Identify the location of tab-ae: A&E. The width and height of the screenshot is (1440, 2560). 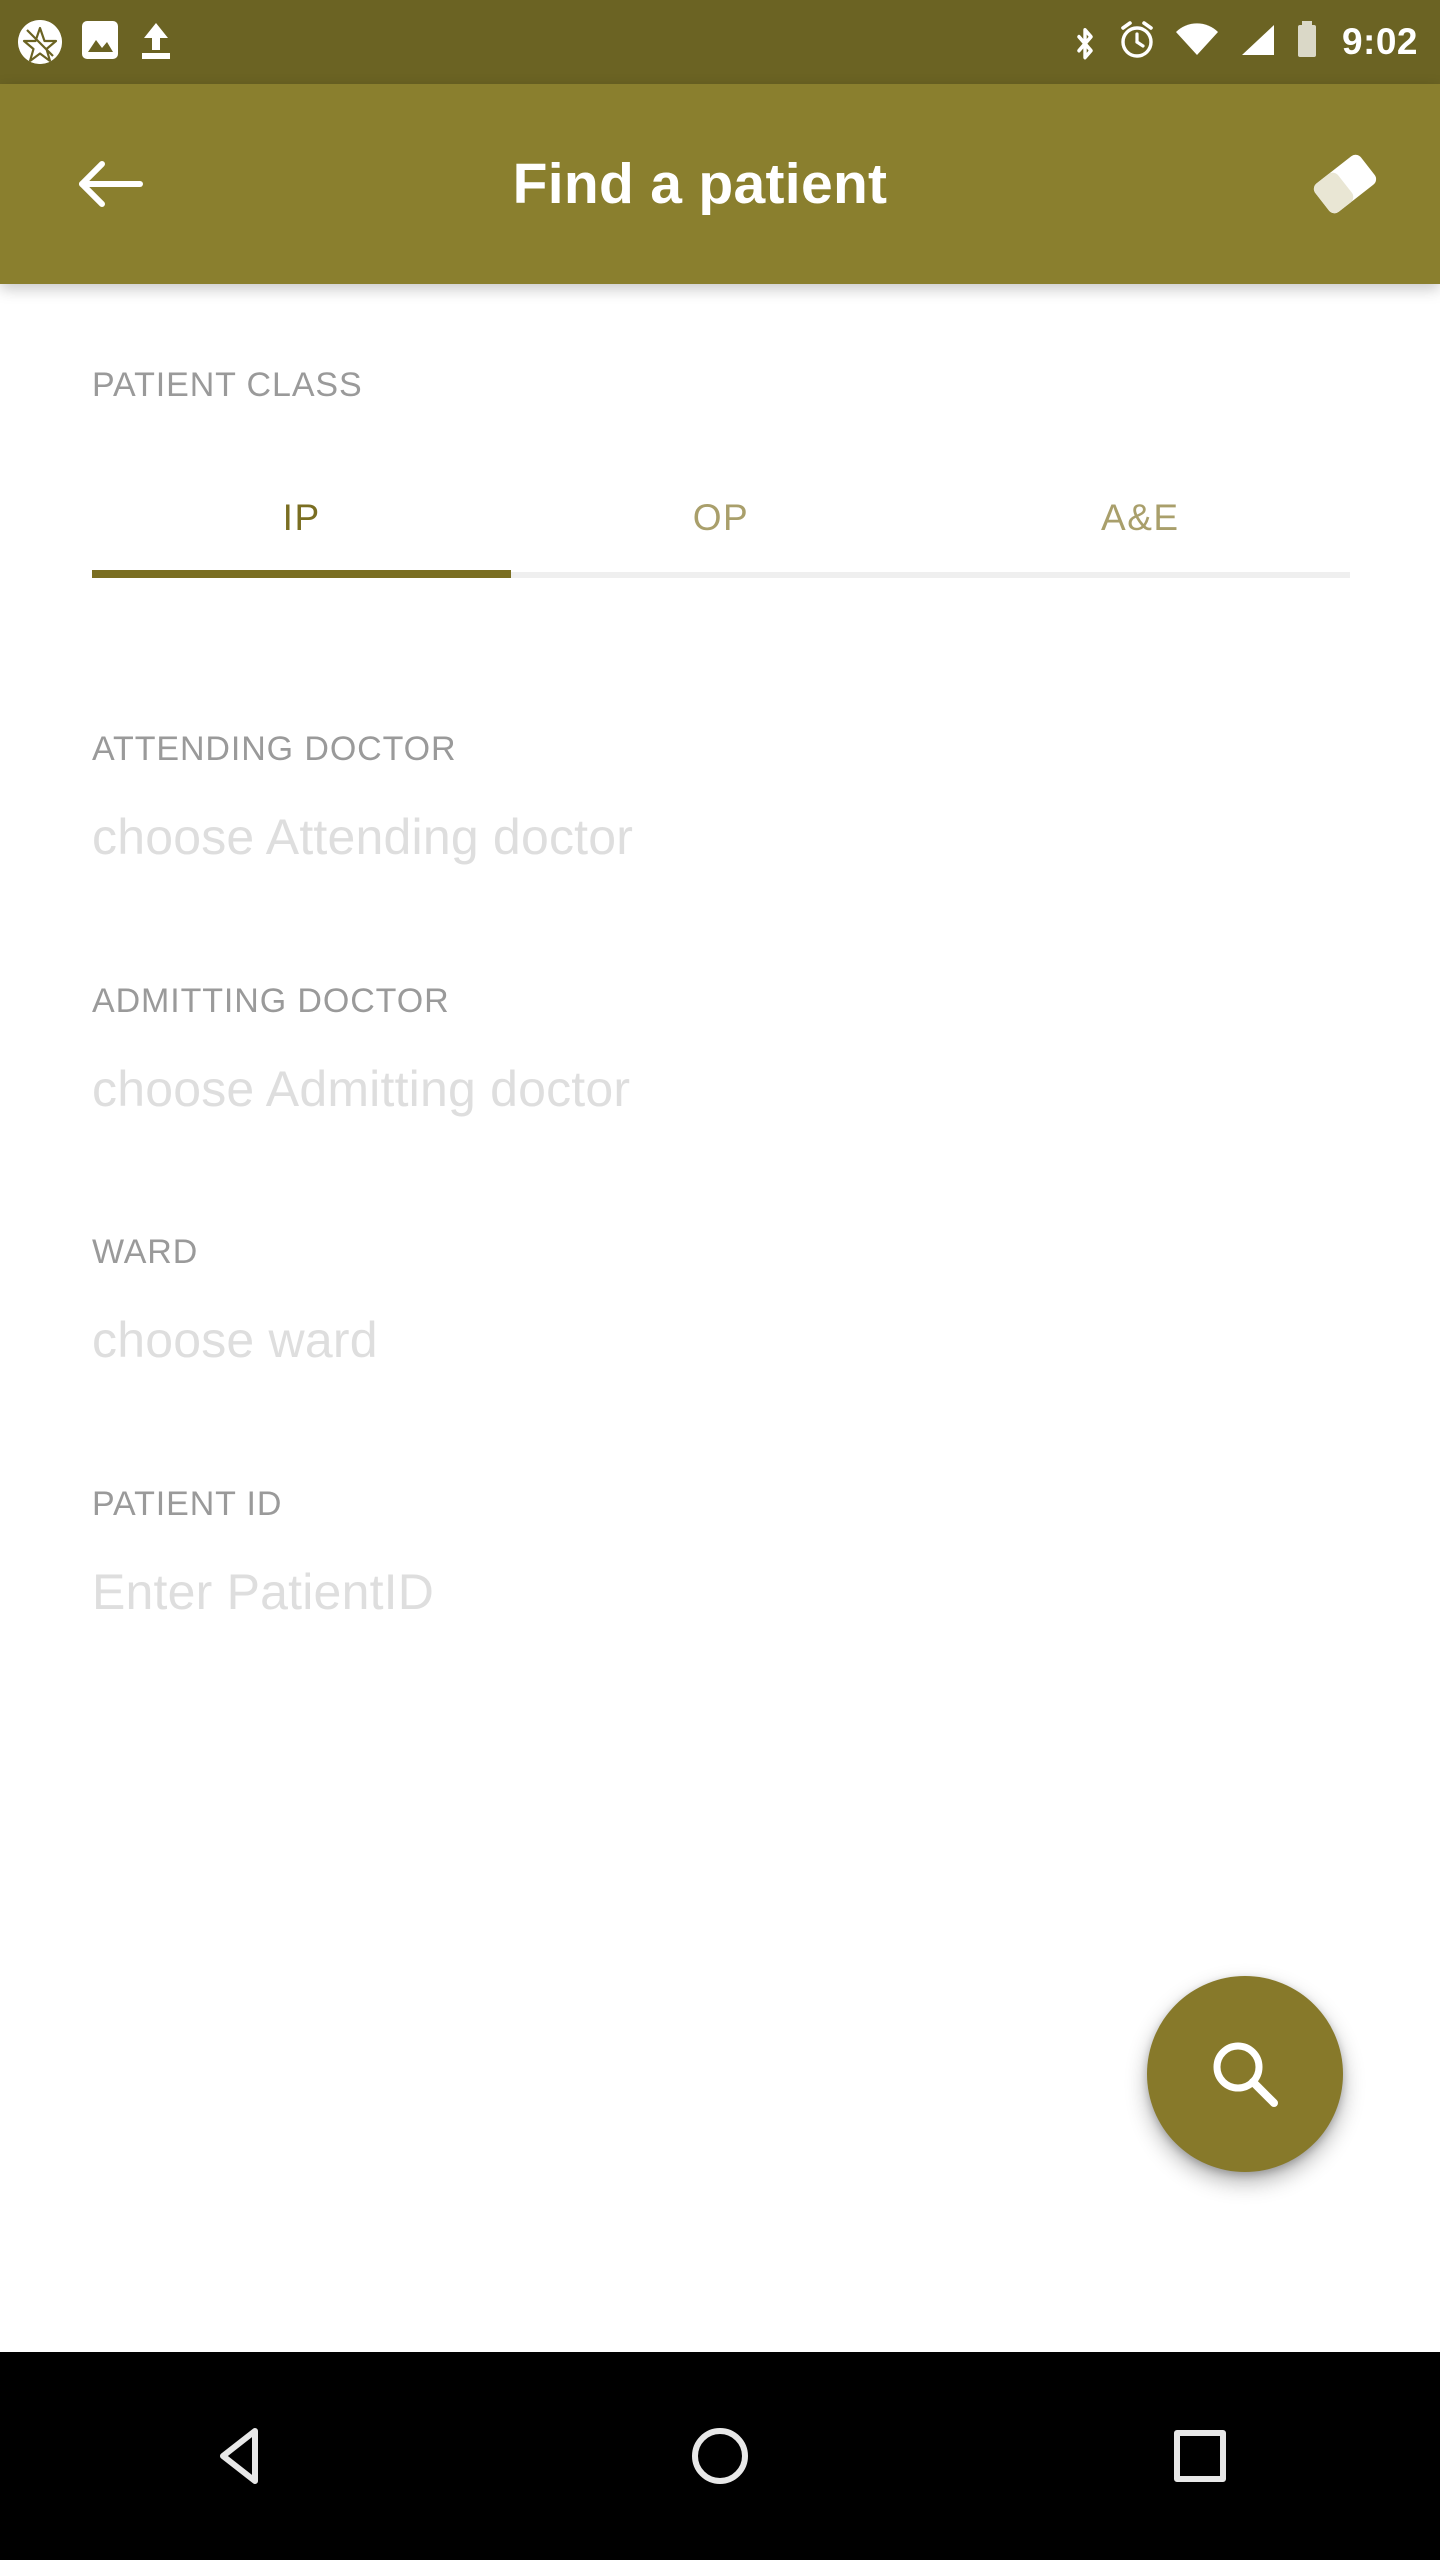
(1140, 518).